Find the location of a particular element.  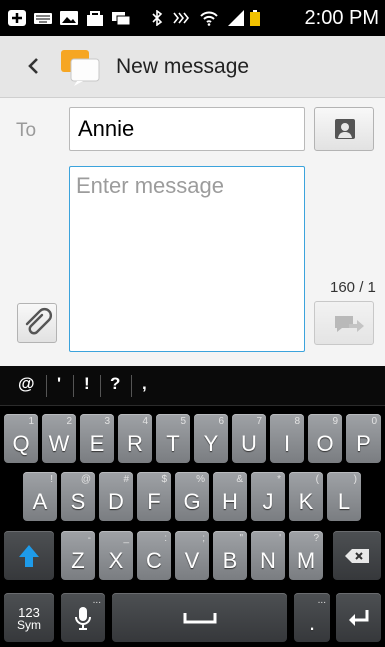

key-t: 5T is located at coordinates (173, 438).